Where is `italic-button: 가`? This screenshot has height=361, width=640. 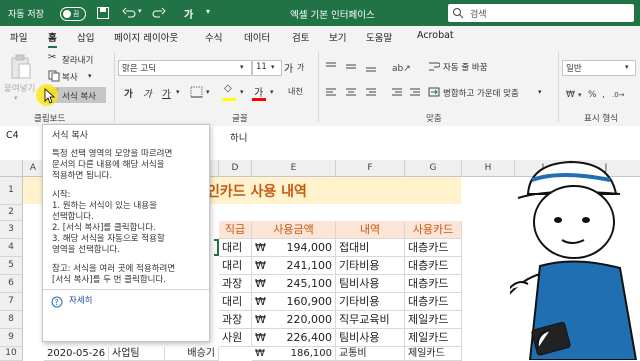
italic-button: 가 is located at coordinates (147, 93).